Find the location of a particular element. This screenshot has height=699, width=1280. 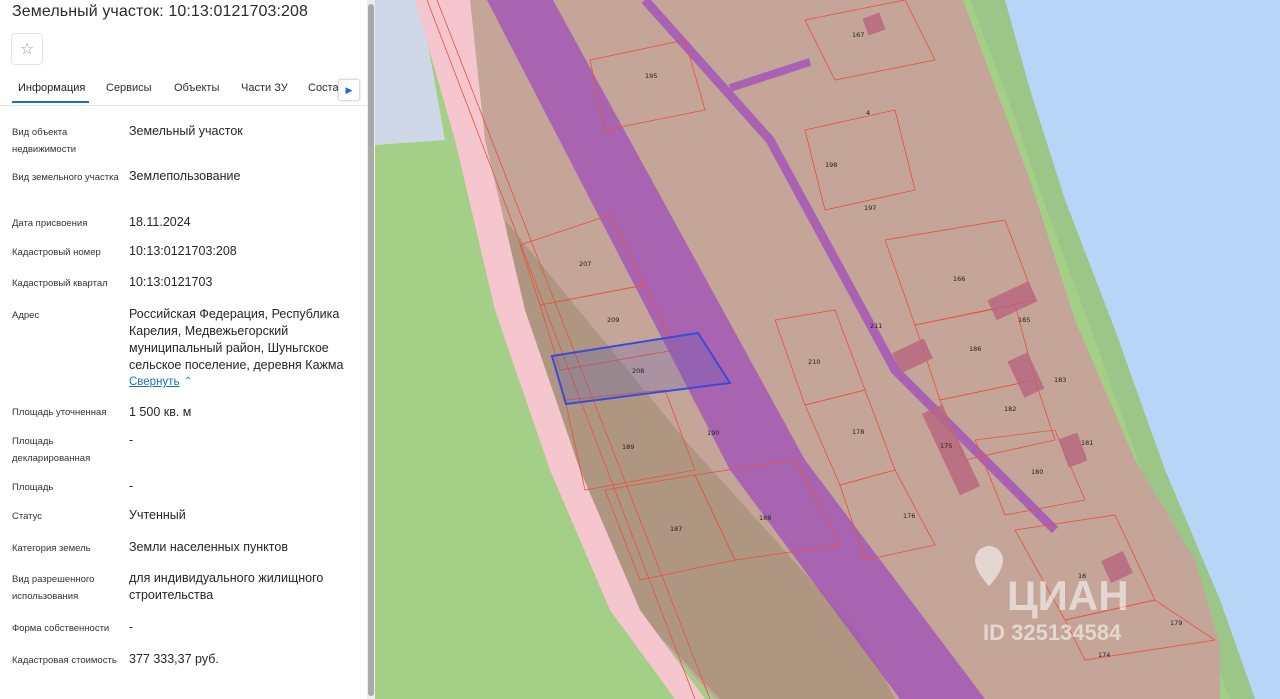

value-area-declared: - is located at coordinates (131, 440).